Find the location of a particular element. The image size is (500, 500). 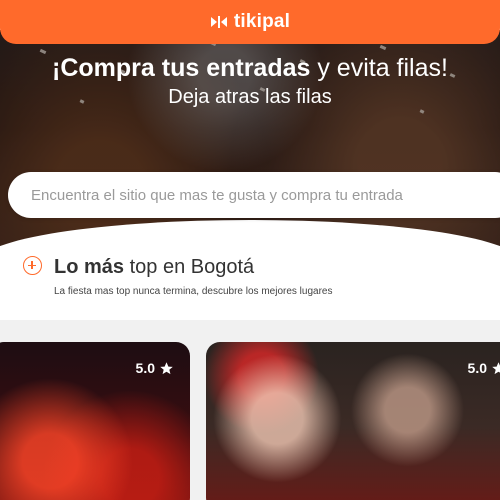

hero-title: ¡Compra tus entradas y evita filas! is located at coordinates (250, 68).